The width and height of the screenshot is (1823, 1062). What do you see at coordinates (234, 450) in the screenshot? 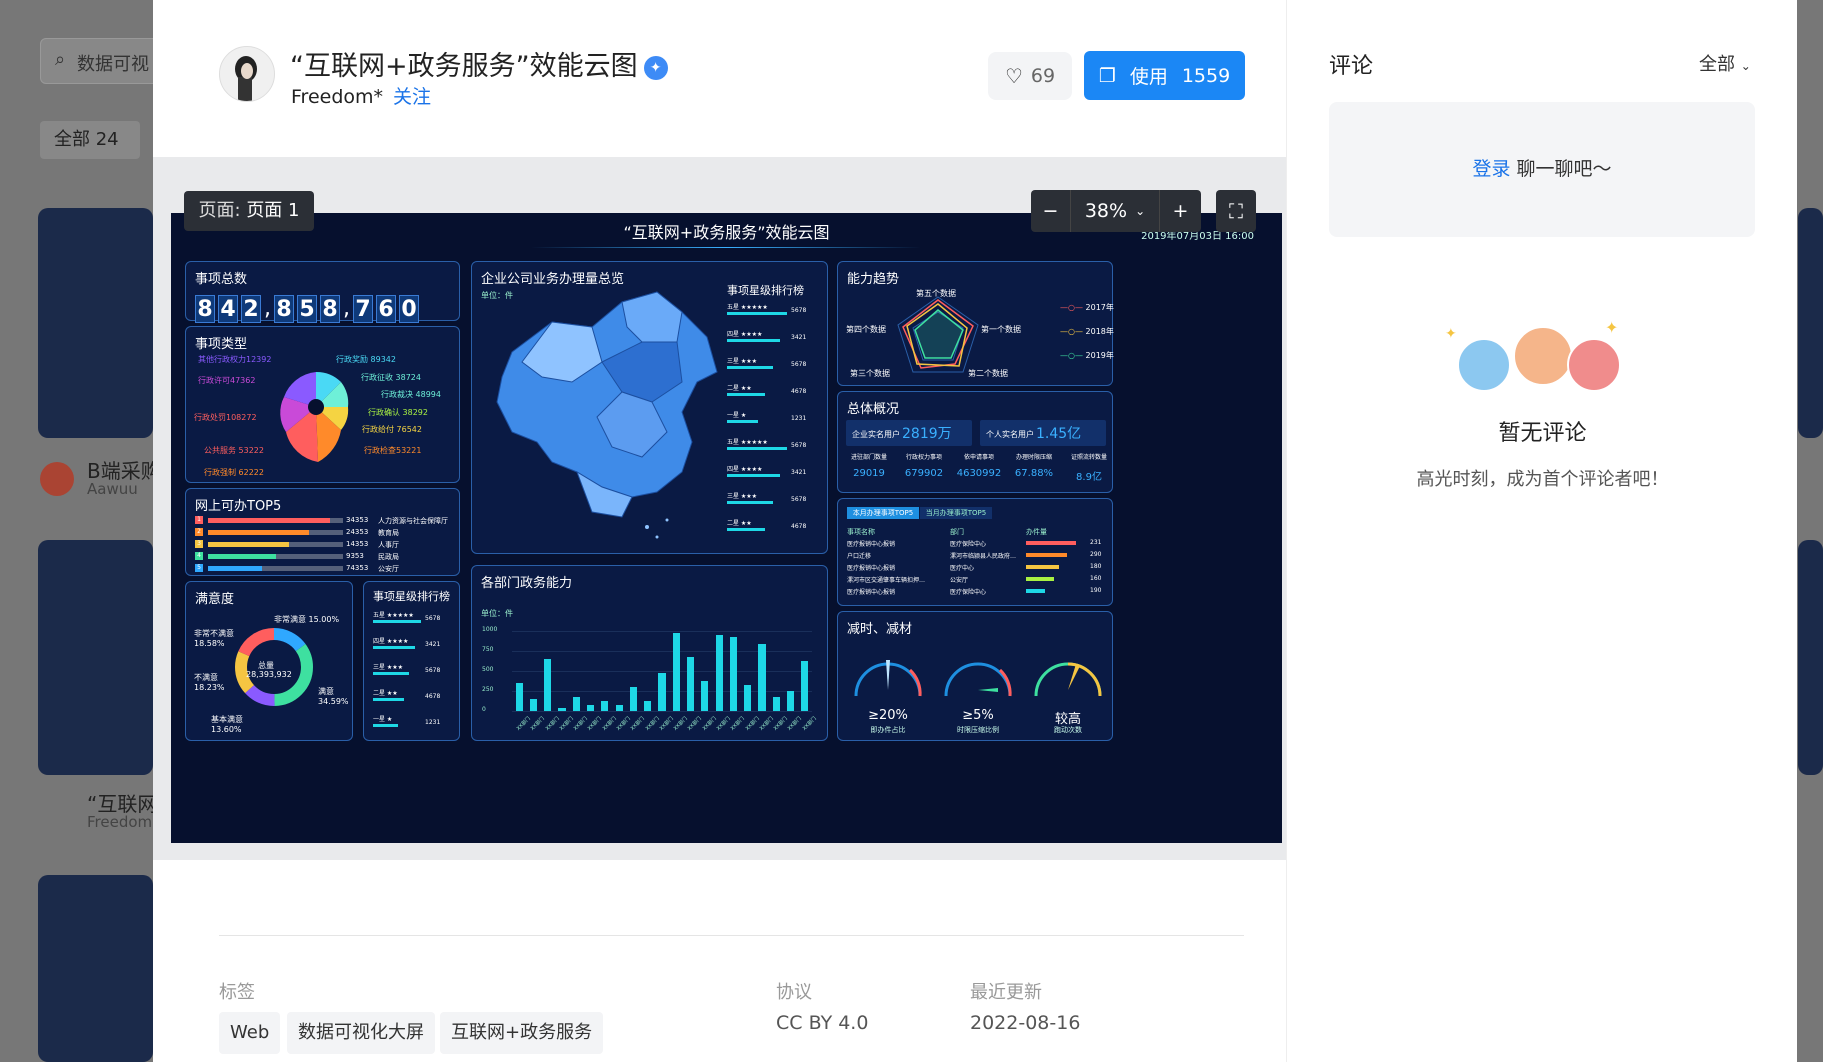
I see `type-label: 公共服务 53222` at bounding box center [234, 450].